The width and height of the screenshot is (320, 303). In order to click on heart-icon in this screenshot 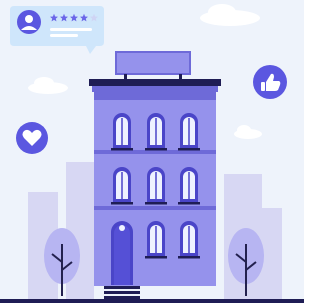, I will do `click(32, 138)`.